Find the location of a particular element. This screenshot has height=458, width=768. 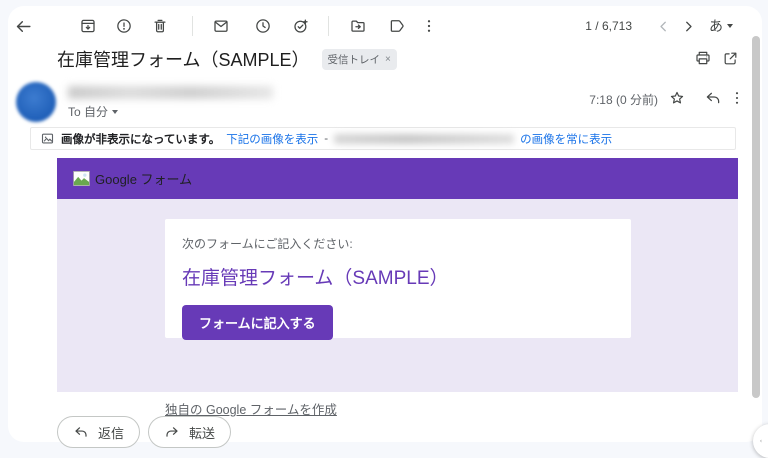

forms-brand-alt-text: Google フォーム is located at coordinates (144, 179).